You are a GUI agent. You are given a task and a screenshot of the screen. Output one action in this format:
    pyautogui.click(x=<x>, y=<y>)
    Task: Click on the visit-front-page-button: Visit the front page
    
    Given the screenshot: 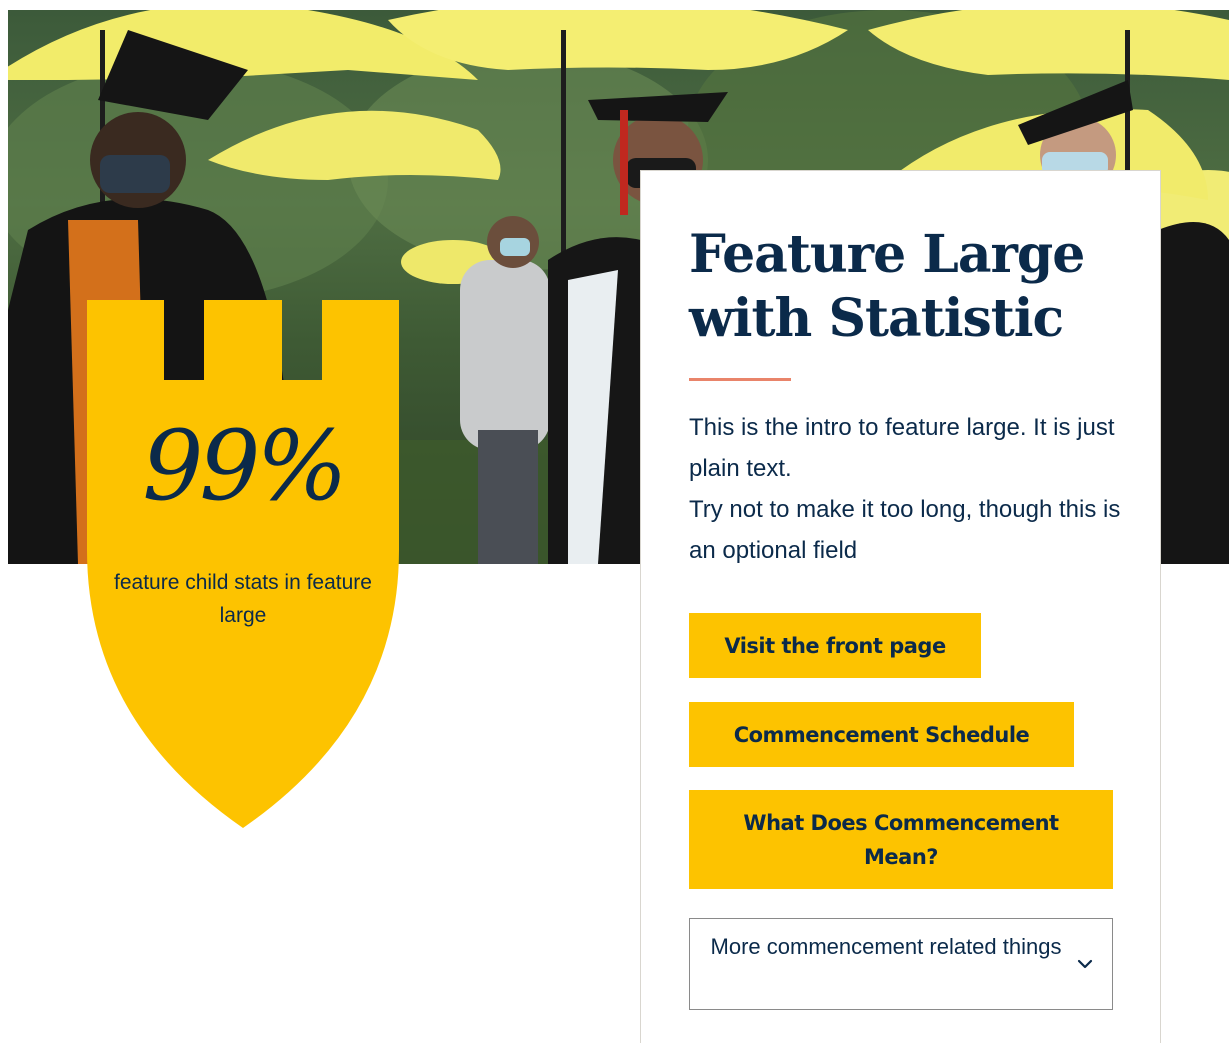 What is the action you would take?
    pyautogui.click(x=835, y=645)
    